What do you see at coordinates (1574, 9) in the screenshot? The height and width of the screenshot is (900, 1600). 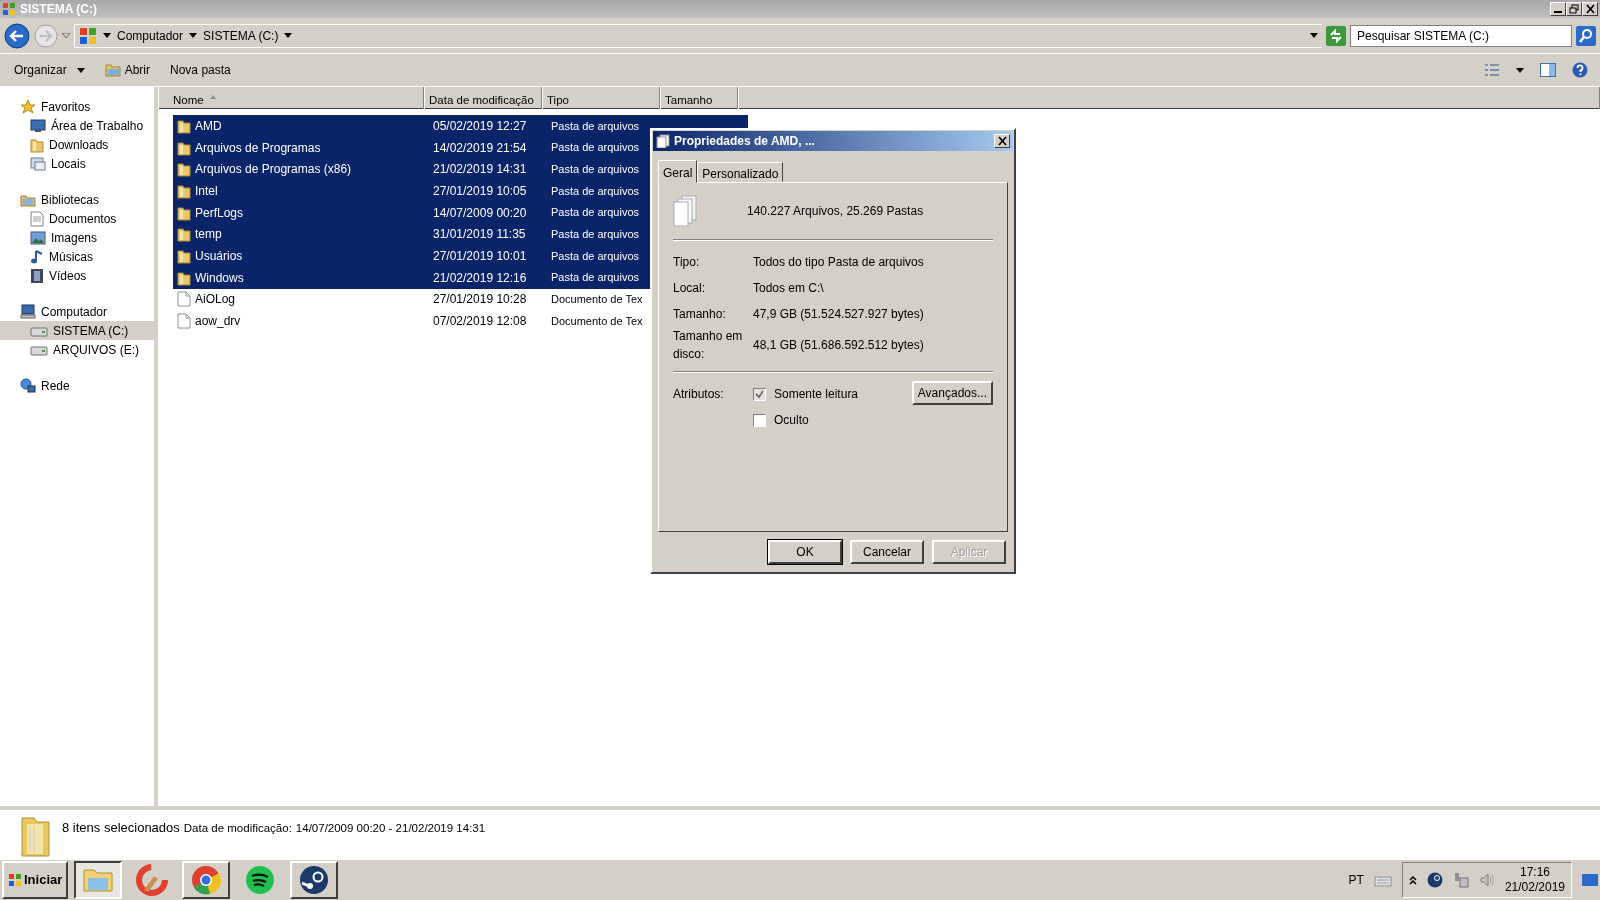 I see `restore-button` at bounding box center [1574, 9].